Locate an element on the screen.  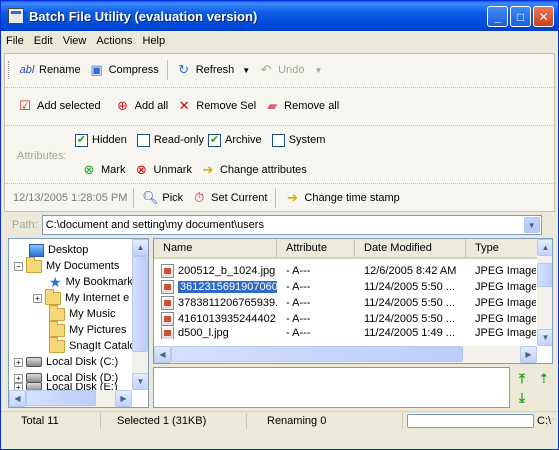
list-vscroll-thumb is located at coordinates (544, 275).